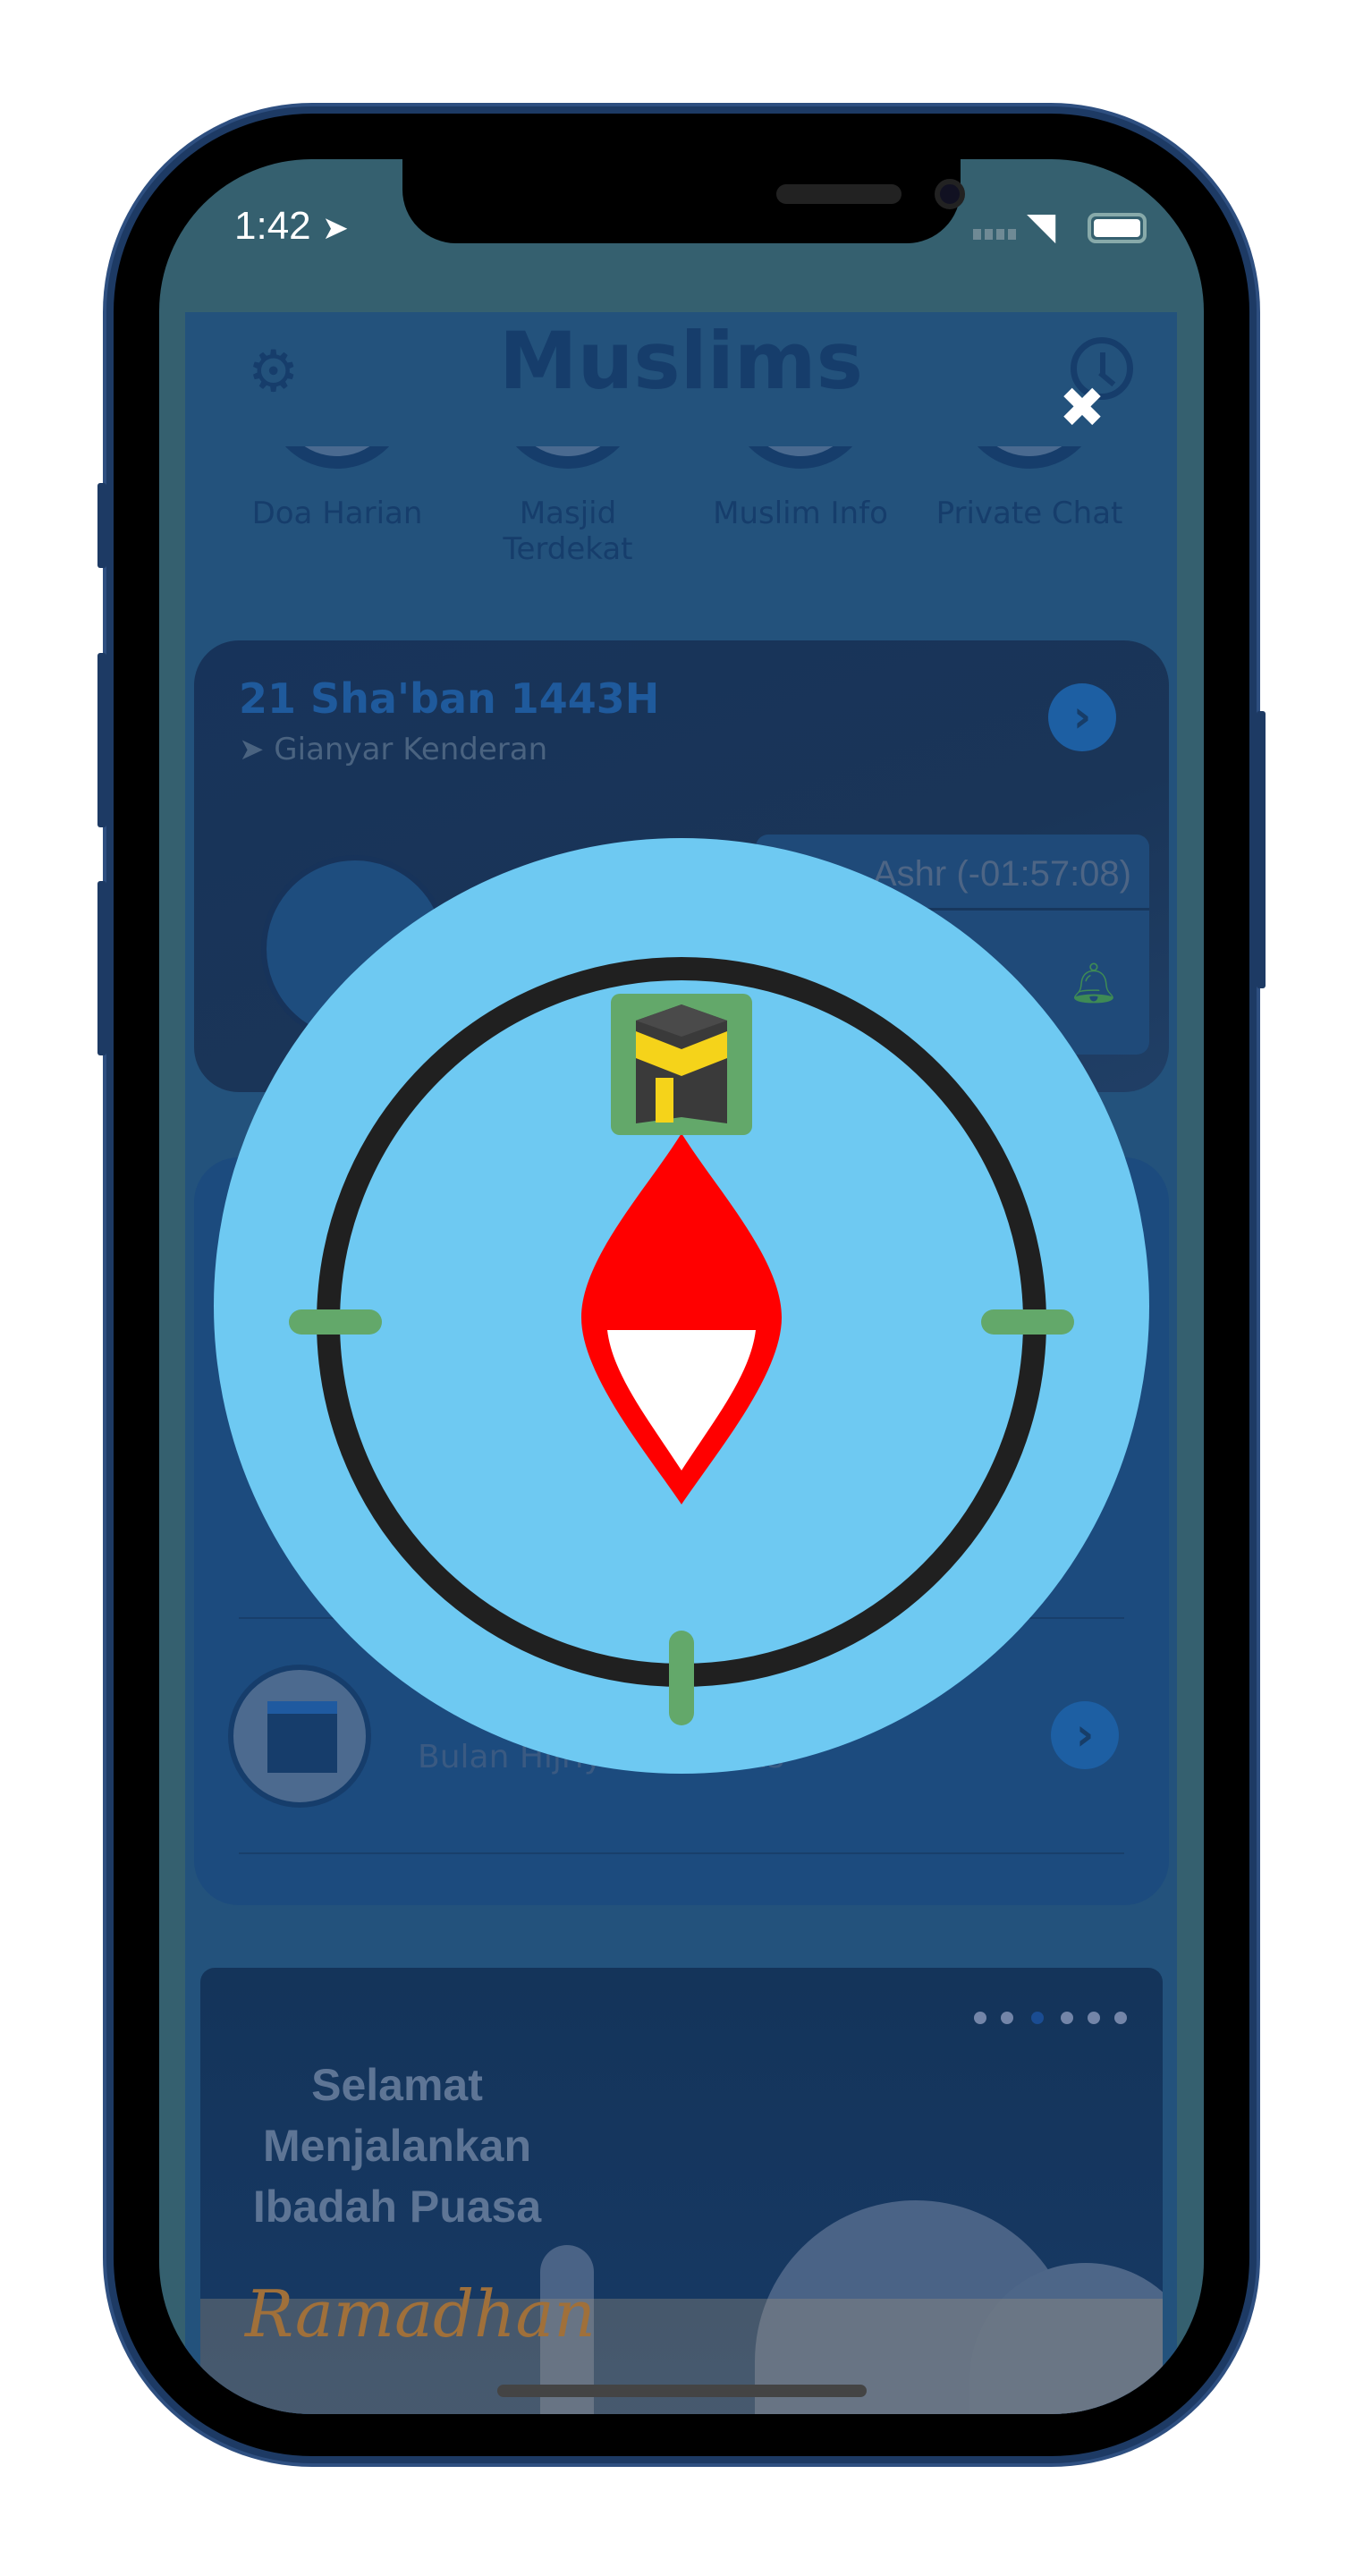 The width and height of the screenshot is (1363, 2576). What do you see at coordinates (102, 740) in the screenshot?
I see `volume-up-button` at bounding box center [102, 740].